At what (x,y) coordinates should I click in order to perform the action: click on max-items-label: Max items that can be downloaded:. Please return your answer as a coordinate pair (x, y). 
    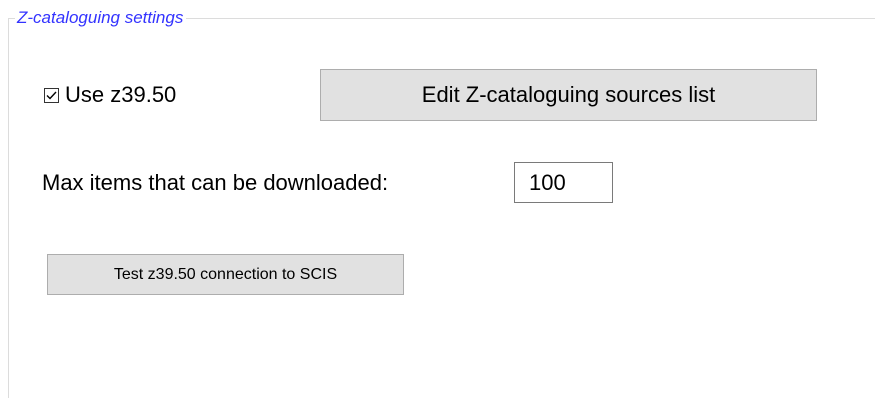
    Looking at the image, I should click on (215, 182).